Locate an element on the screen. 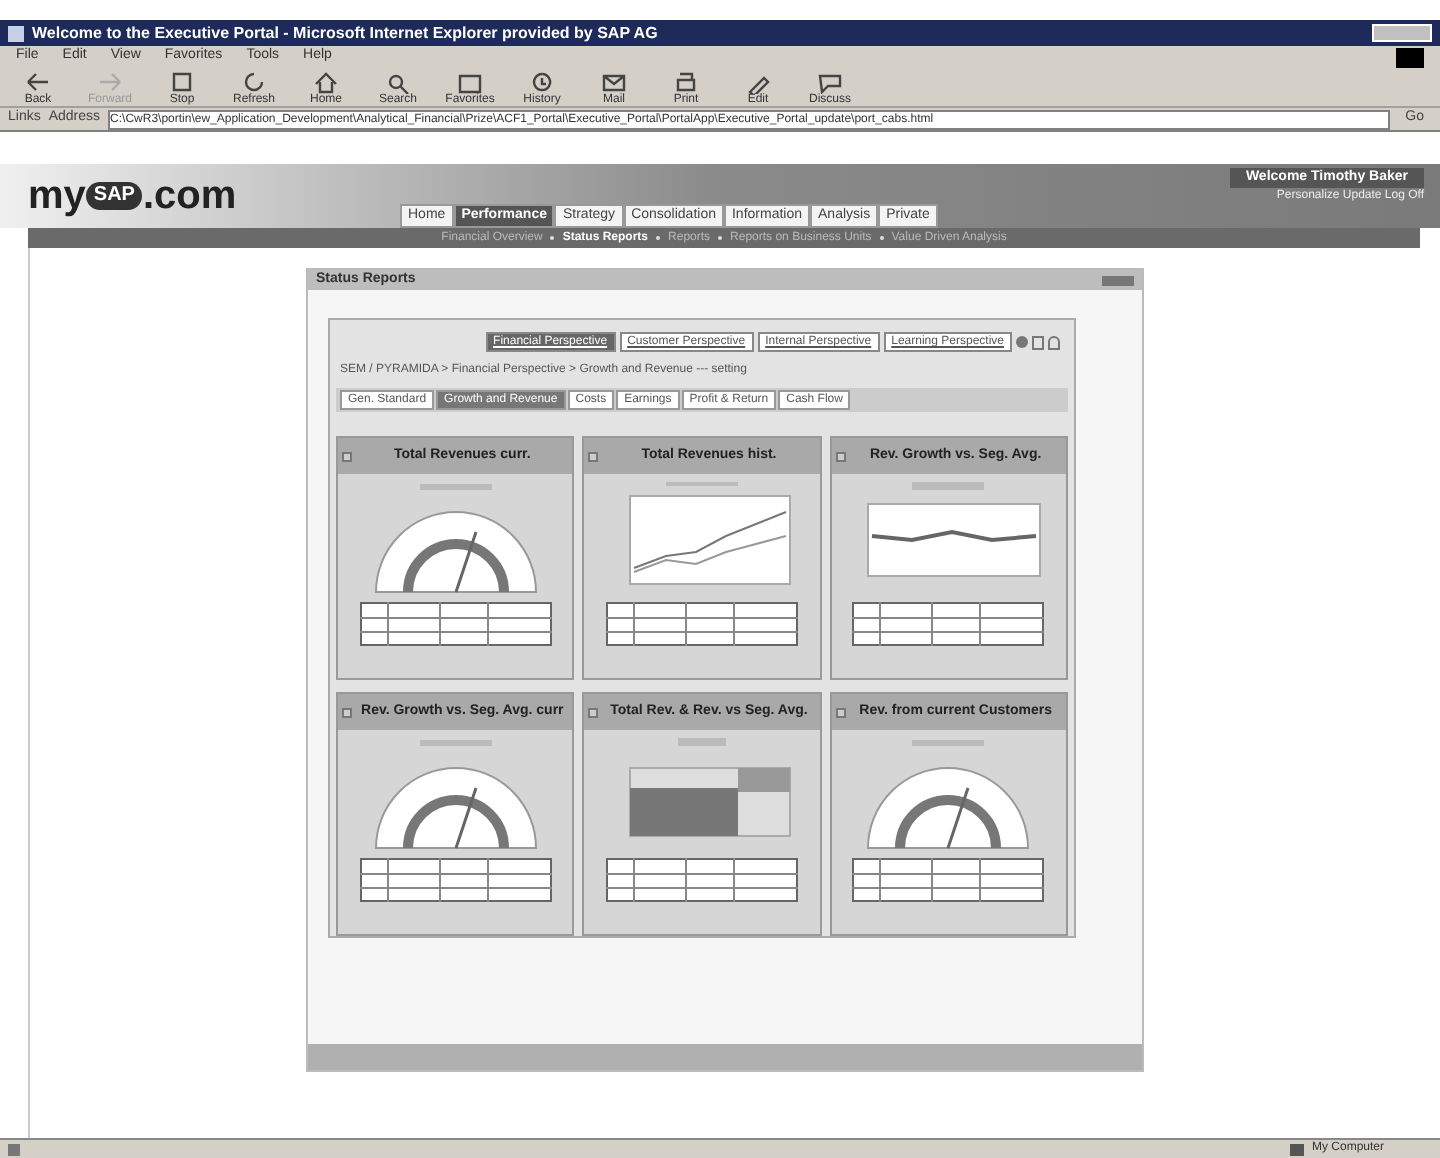  browser-icon is located at coordinates (16, 33).